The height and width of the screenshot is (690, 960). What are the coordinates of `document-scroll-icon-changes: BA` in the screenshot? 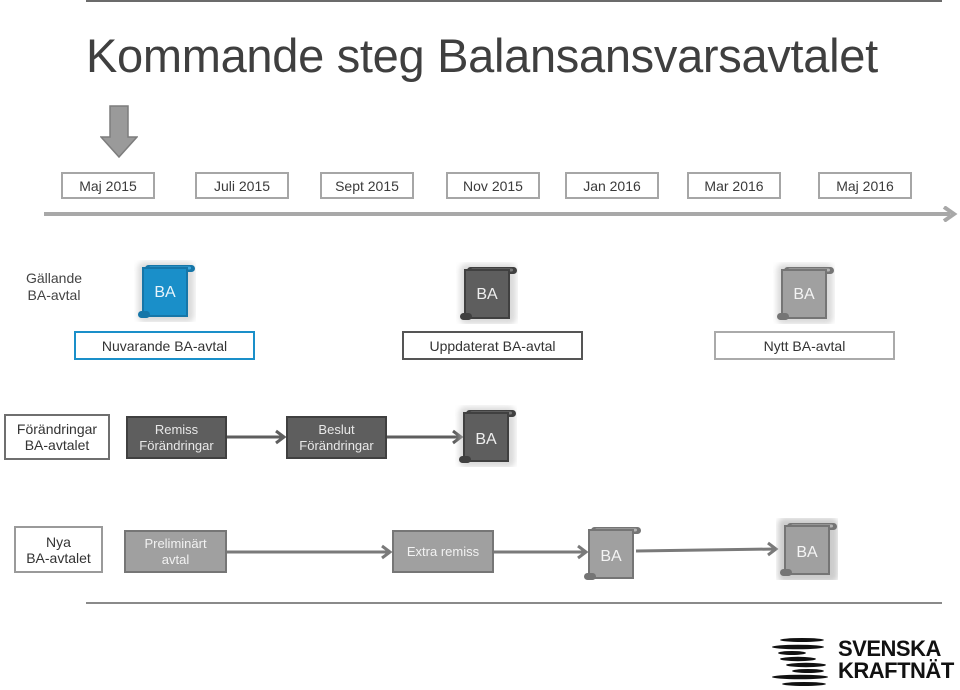 It's located at (486, 436).